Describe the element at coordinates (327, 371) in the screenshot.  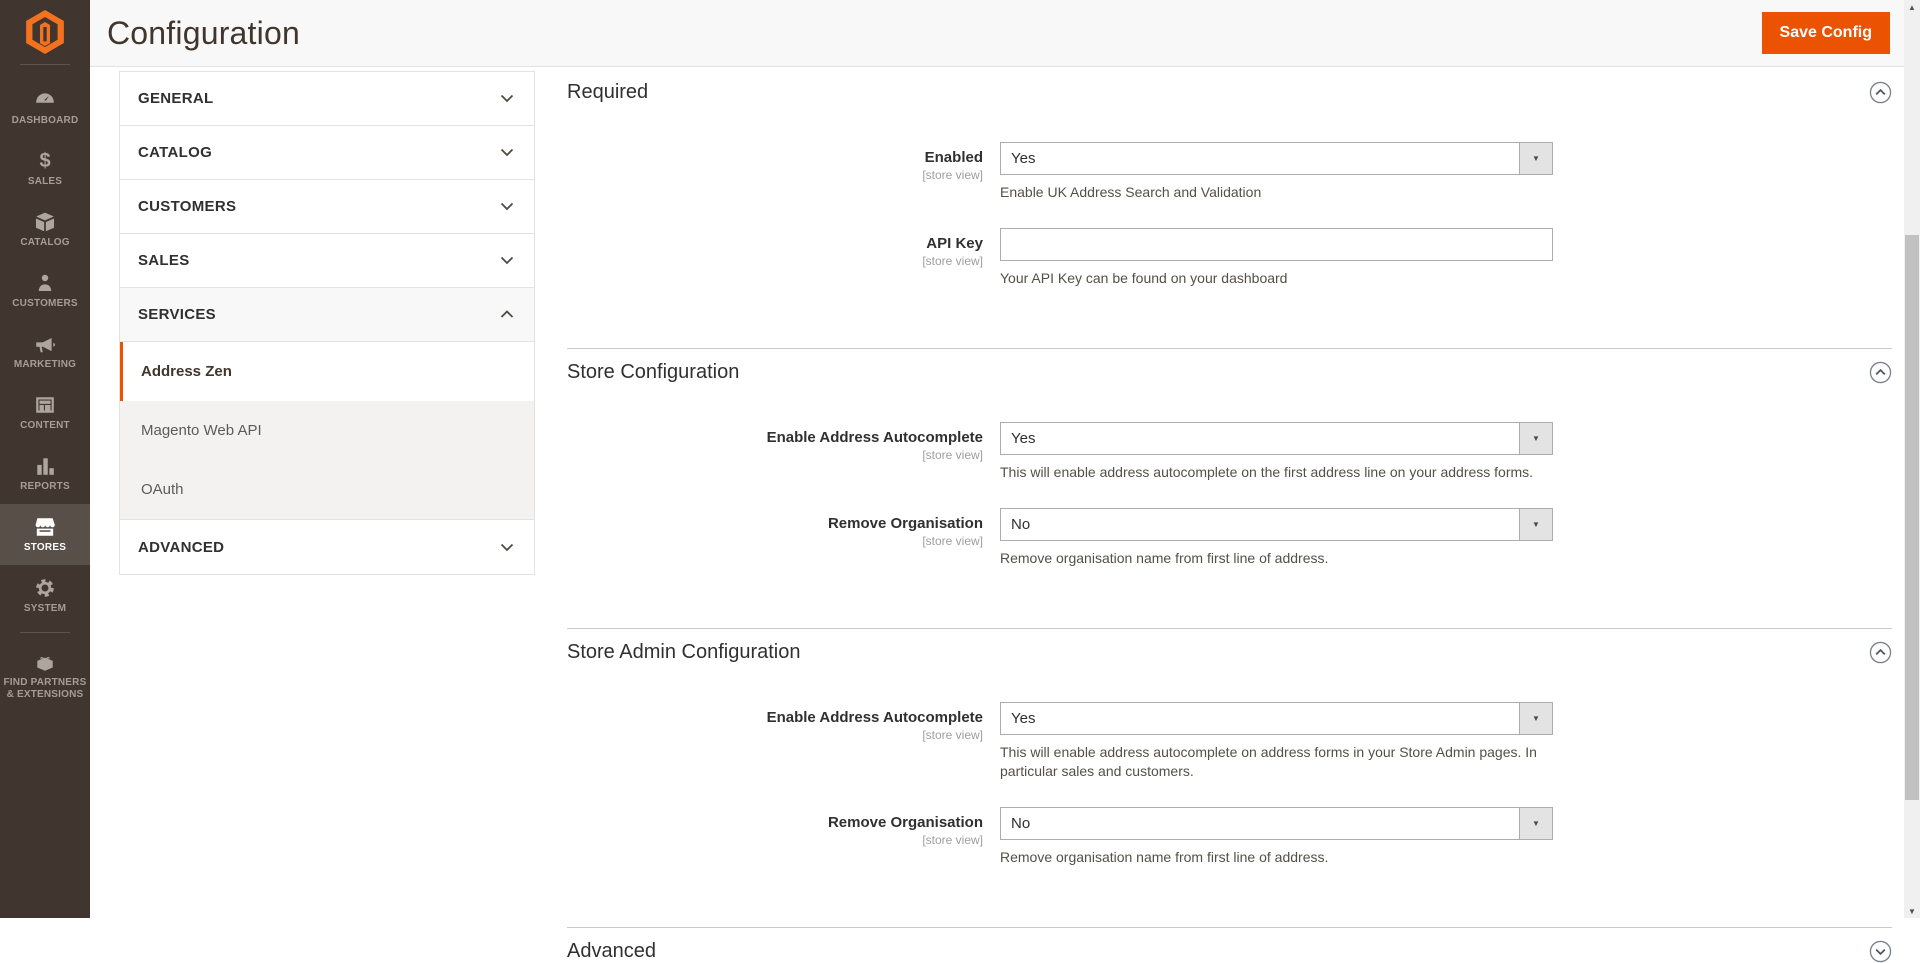
I see `config-nav-address-zen: Address Zen` at that location.